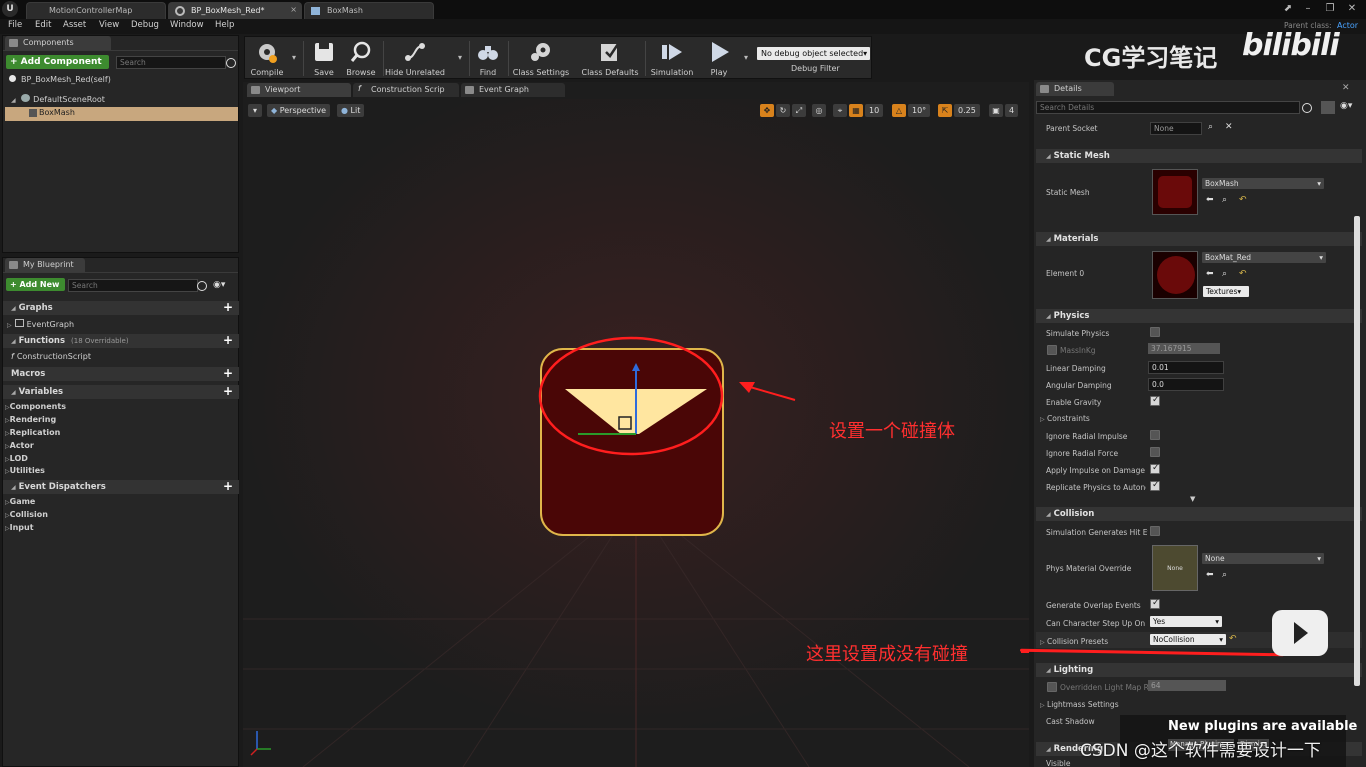 The height and width of the screenshot is (767, 1366). What do you see at coordinates (746, 58) in the screenshot?
I see `play-options-chevron-icon: ▾` at bounding box center [746, 58].